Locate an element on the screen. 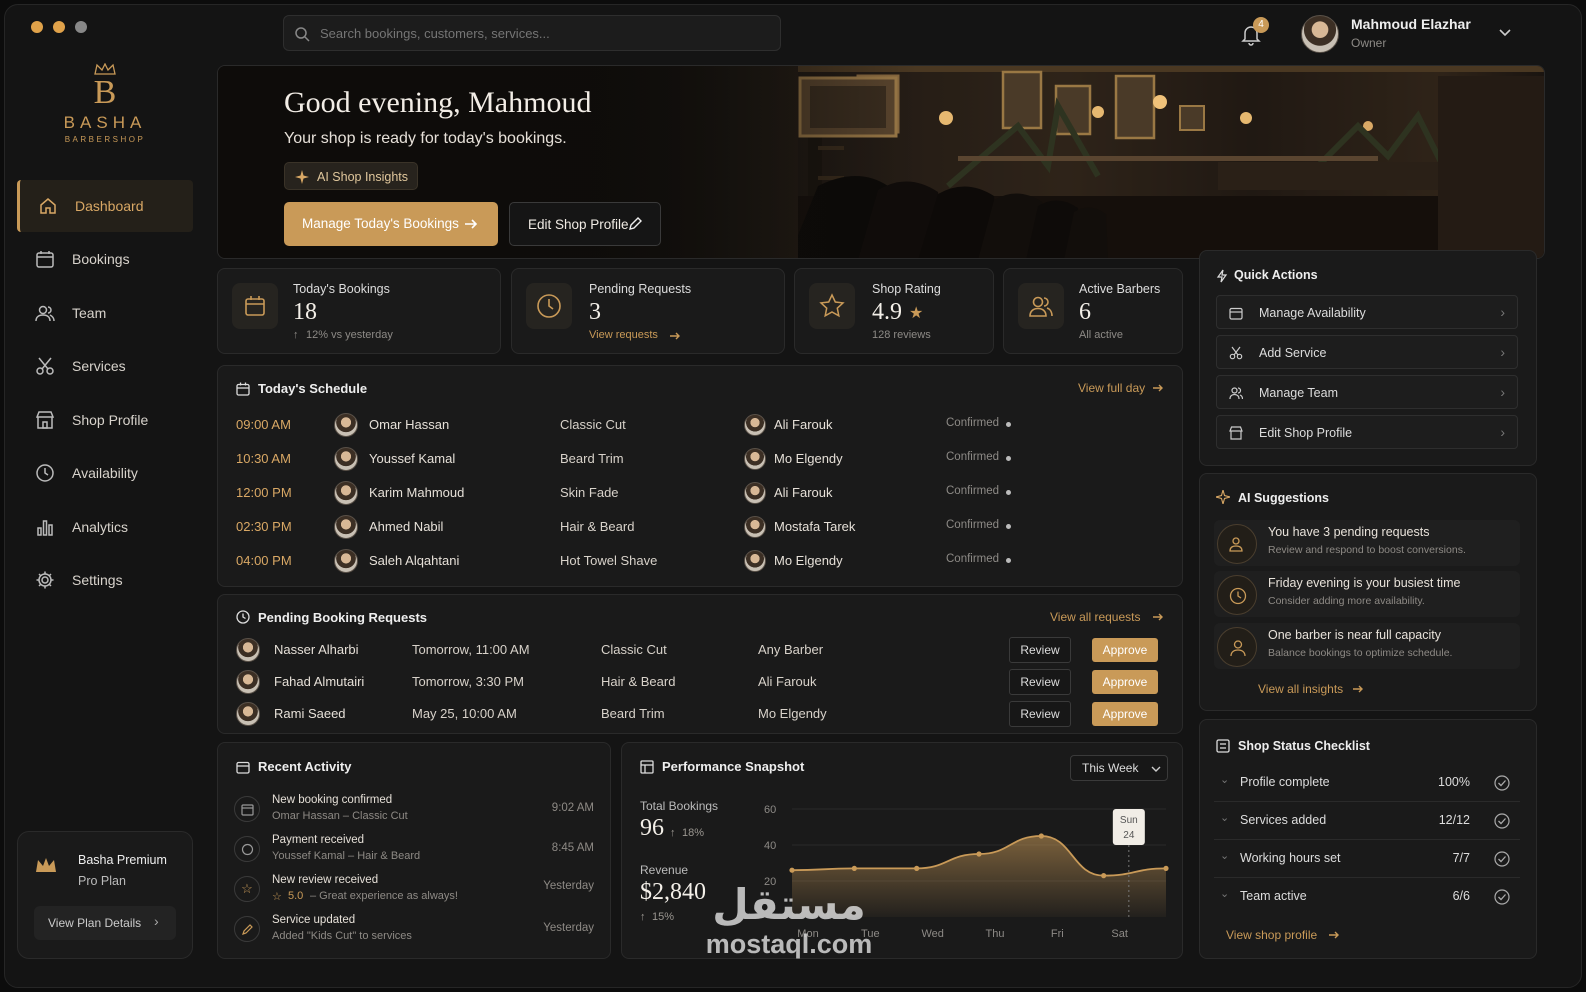 Image resolution: width=1586 pixels, height=992 pixels. suggestion-title: One barber is near full capacity is located at coordinates (1355, 635).